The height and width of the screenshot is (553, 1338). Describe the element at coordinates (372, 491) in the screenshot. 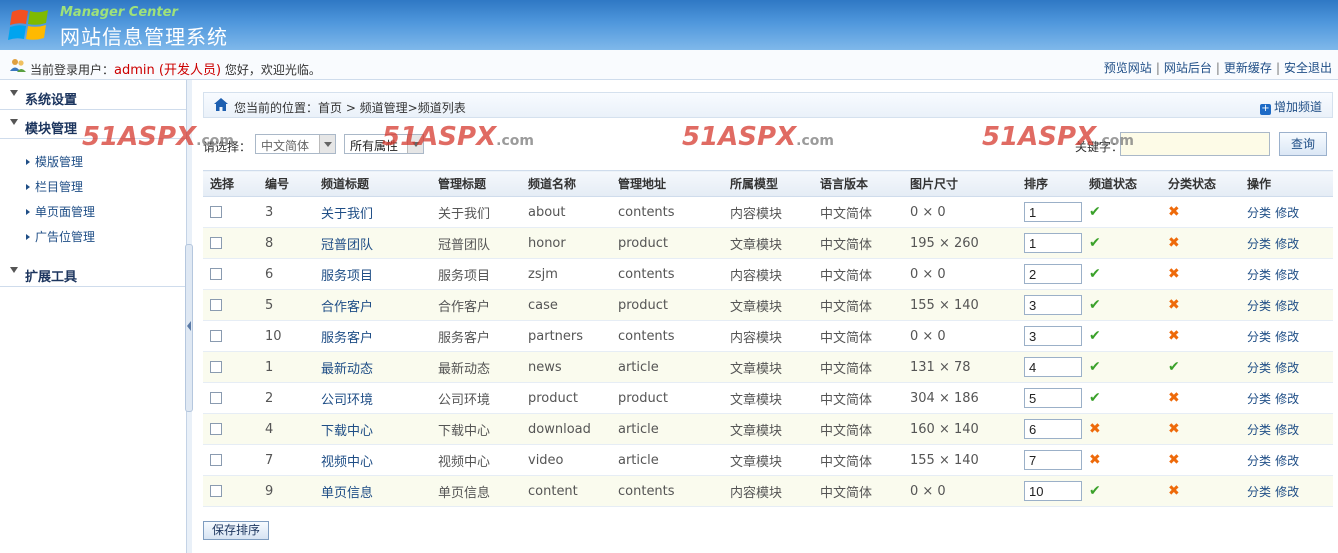

I see `channel-title-link: 单页信息` at that location.